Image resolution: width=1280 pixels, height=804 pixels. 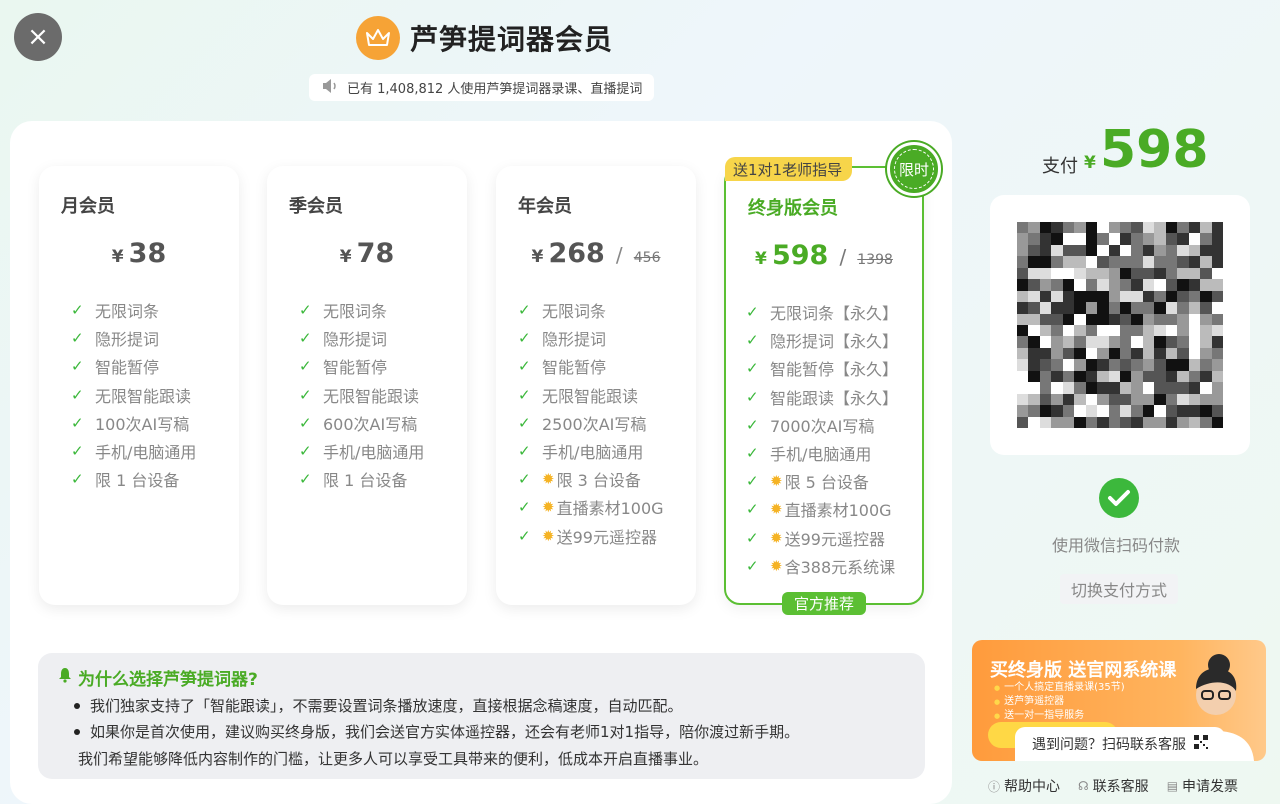 What do you see at coordinates (834, 342) in the screenshot?
I see `feature-text: 隐形提词【永久】` at bounding box center [834, 342].